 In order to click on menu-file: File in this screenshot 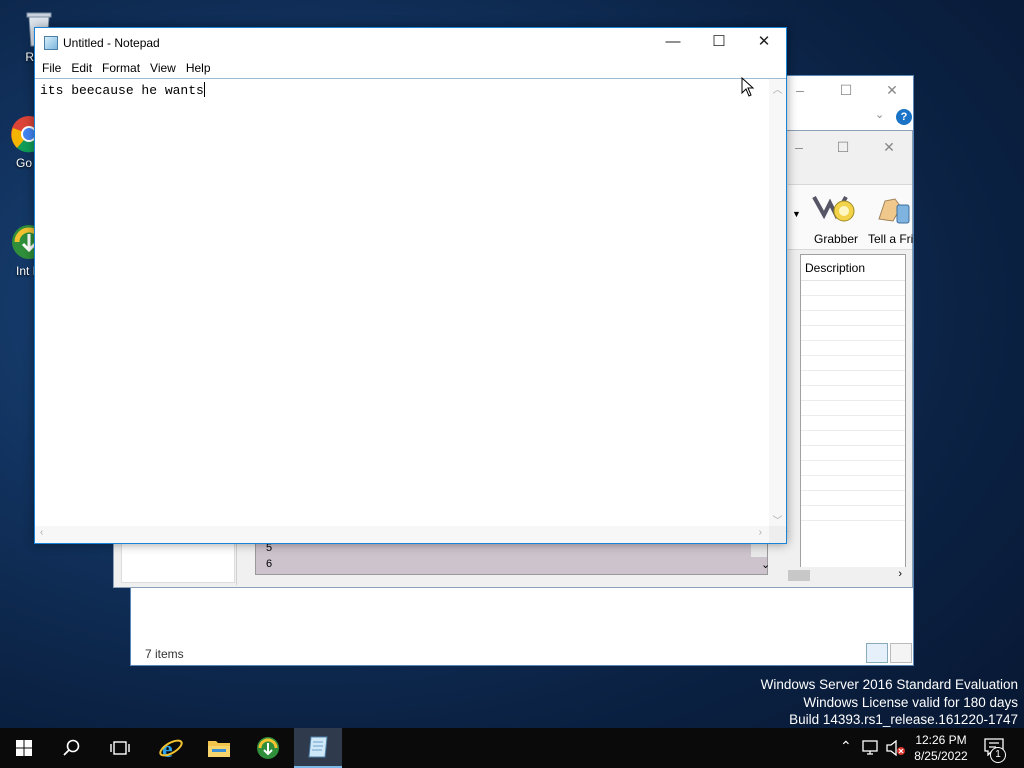, I will do `click(51, 68)`.